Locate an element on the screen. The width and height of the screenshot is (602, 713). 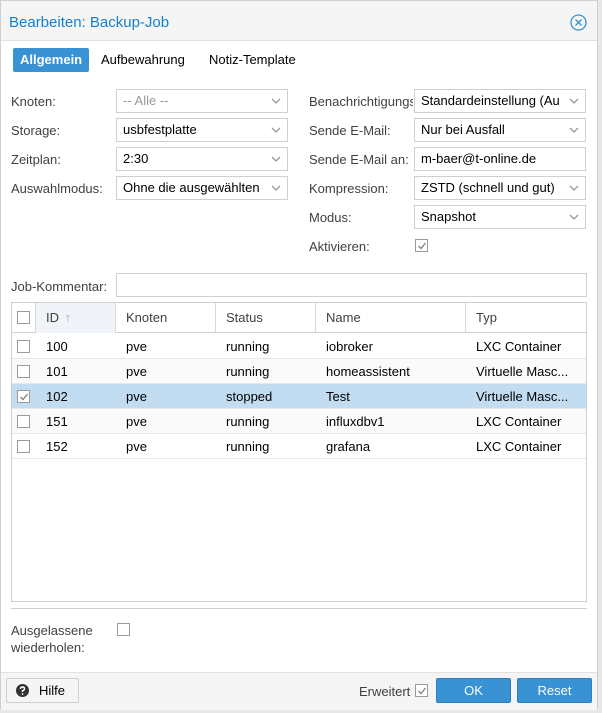
dialog-title: Bearbeiten: Backup-Job is located at coordinates (89, 22).